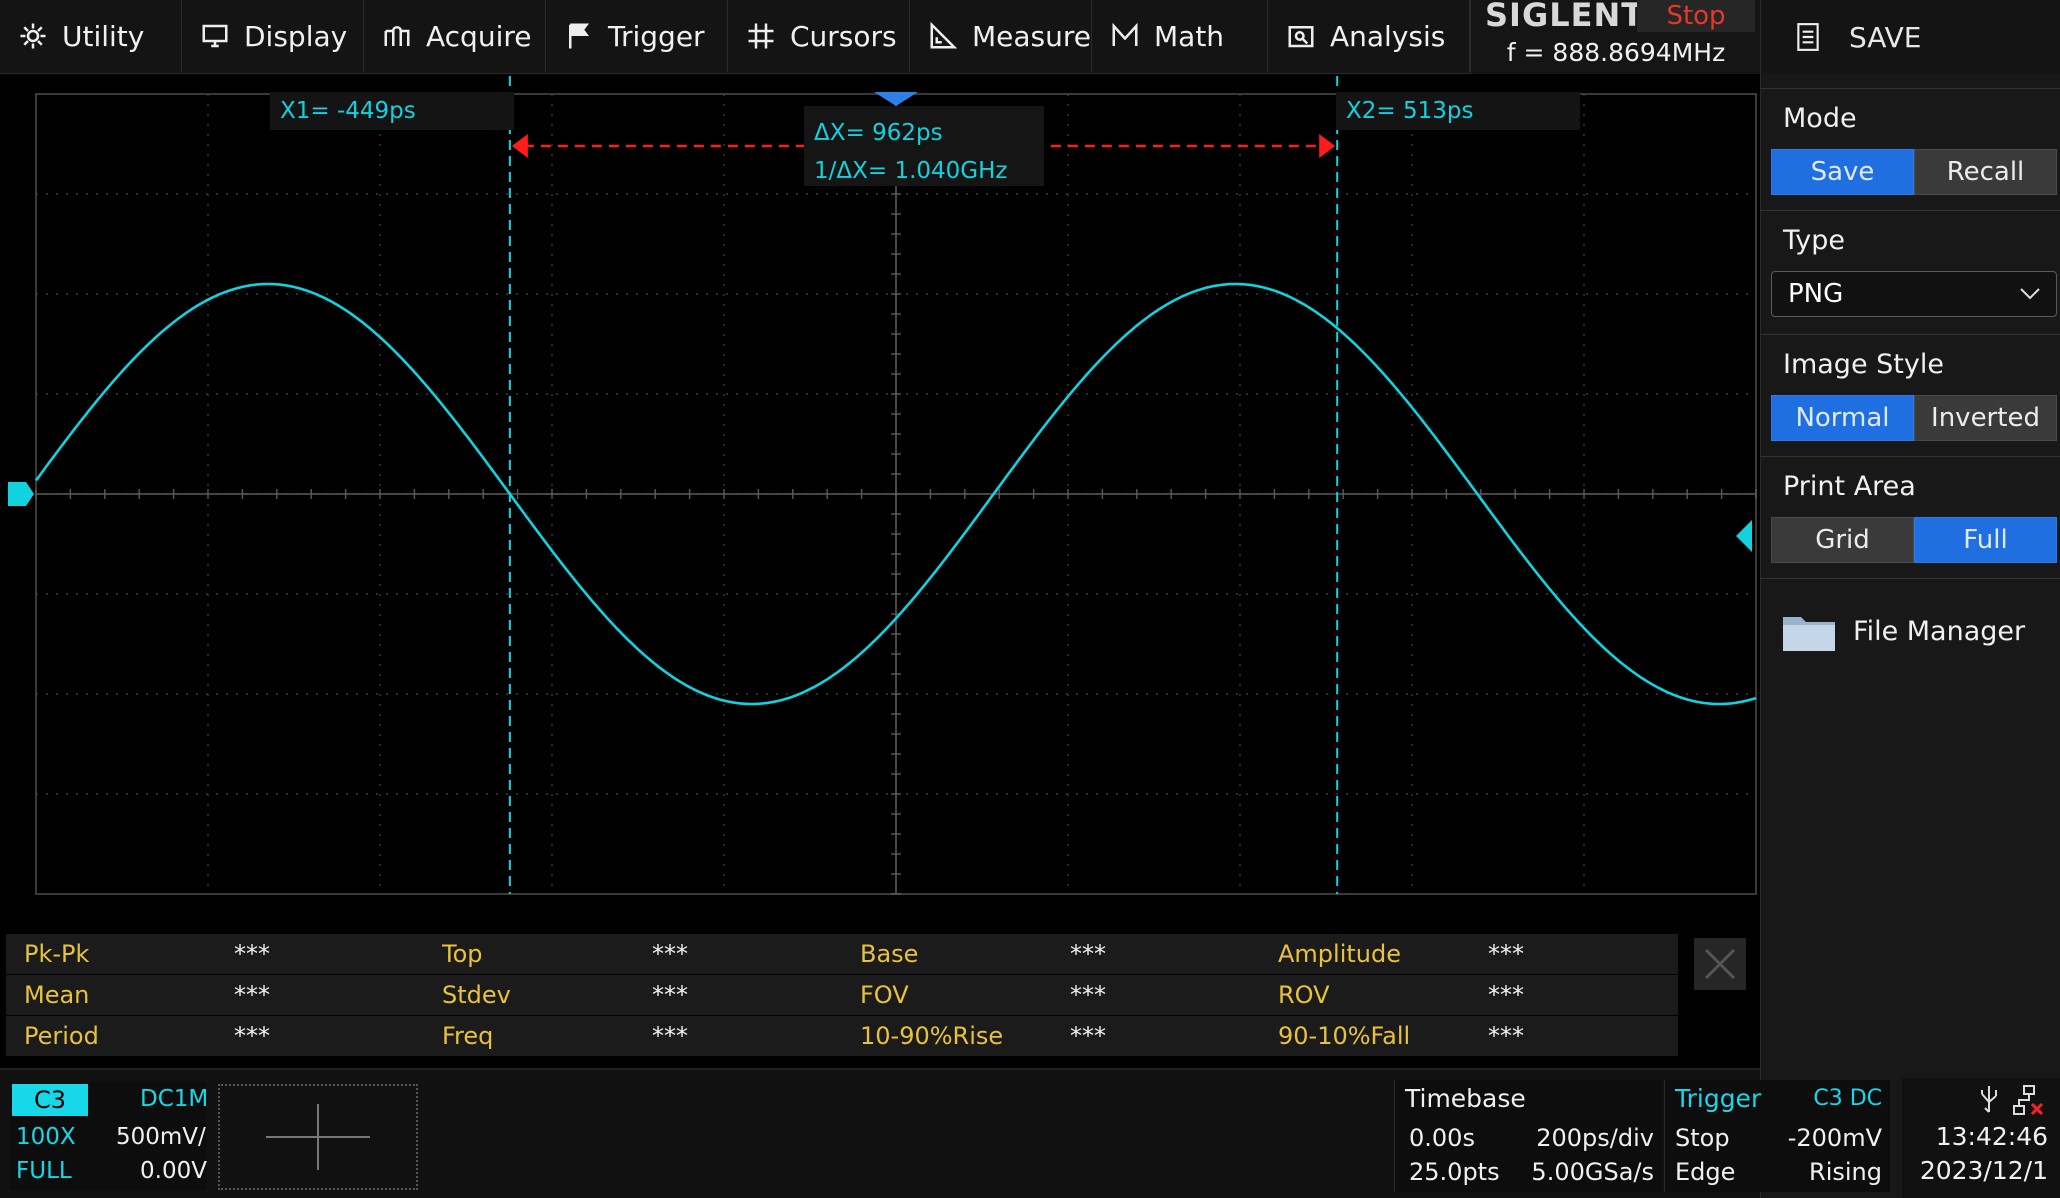  What do you see at coordinates (1989, 1099) in the screenshot?
I see `usb-icon` at bounding box center [1989, 1099].